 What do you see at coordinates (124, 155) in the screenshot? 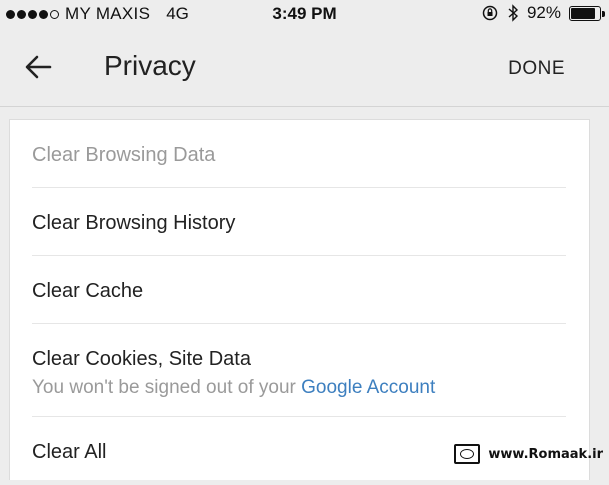
I see `section-header: Clear Browsing Data` at bounding box center [124, 155].